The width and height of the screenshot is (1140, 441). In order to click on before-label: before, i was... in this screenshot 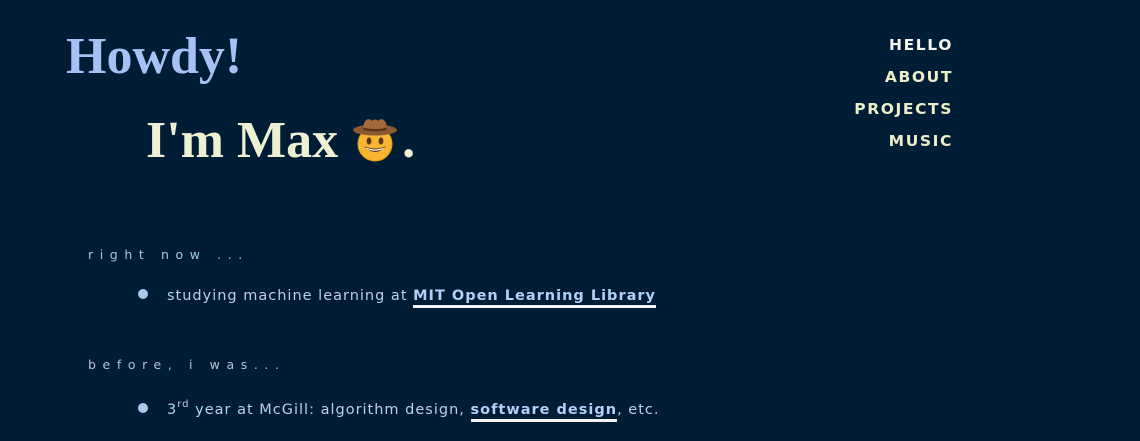, I will do `click(187, 364)`.